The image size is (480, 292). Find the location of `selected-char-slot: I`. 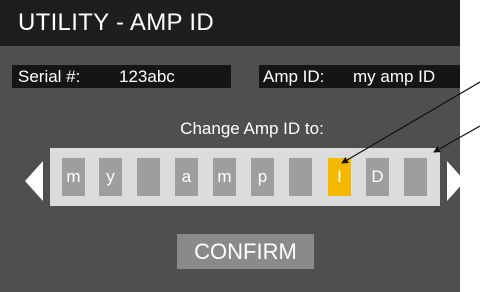

selected-char-slot: I is located at coordinates (339, 177).